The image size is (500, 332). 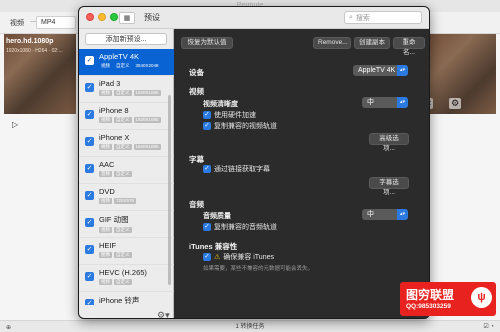 I want to click on search-input: ⌕ 搜索, so click(x=383, y=17).